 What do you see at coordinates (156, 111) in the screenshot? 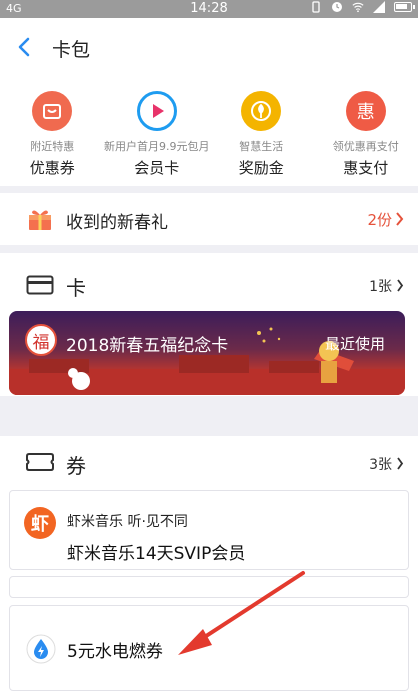
I see `play-icon` at bounding box center [156, 111].